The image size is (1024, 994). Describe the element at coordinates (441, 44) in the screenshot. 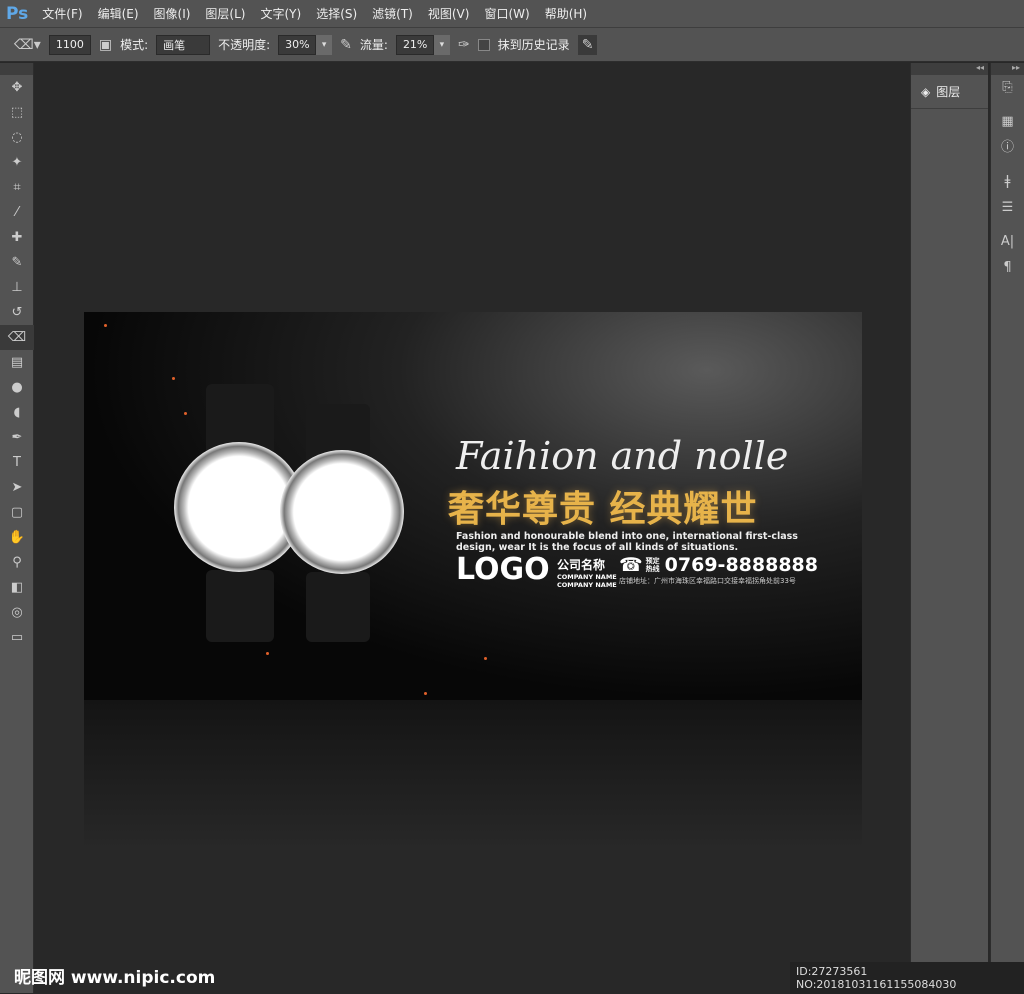

I see `flow-dropdown-icon: ▾` at that location.